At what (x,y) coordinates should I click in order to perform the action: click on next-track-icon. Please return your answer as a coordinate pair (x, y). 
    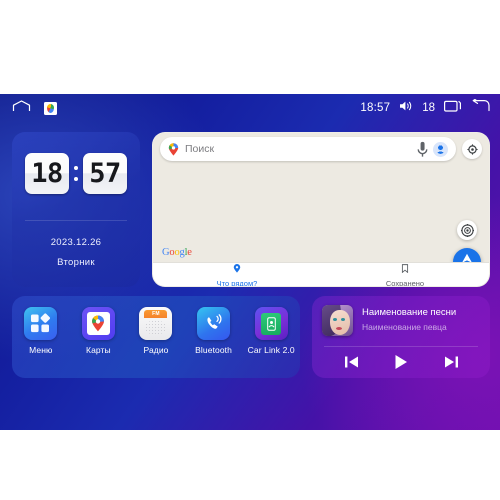
    Looking at the image, I should click on (451, 362).